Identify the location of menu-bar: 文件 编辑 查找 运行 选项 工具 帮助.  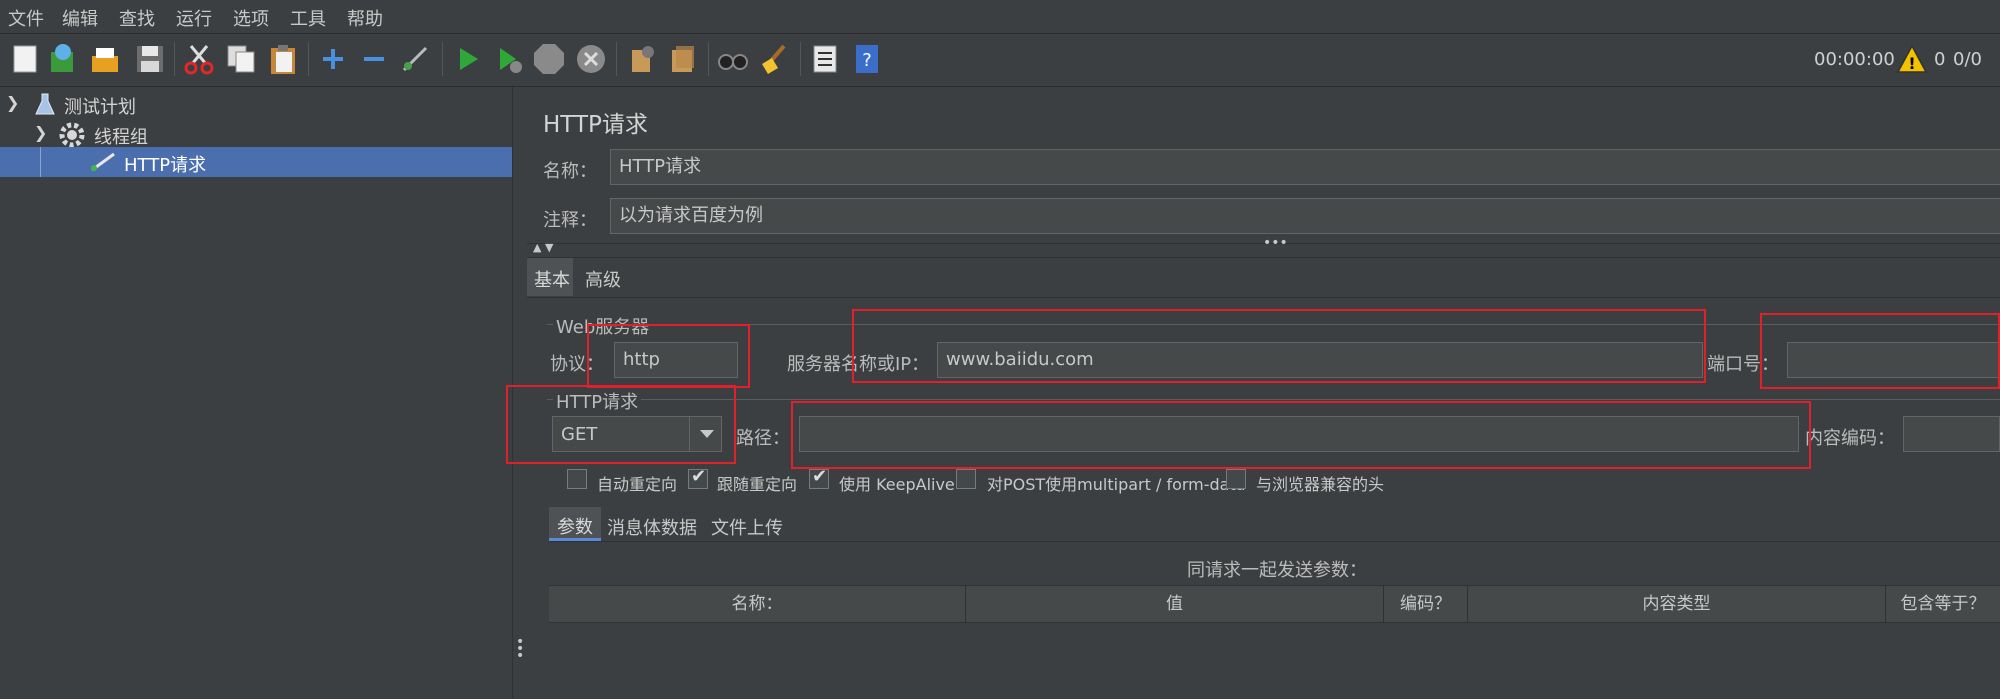
(1000, 17).